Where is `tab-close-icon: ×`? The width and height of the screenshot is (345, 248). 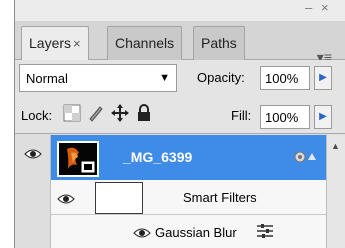
tab-close-icon: × is located at coordinates (77, 43).